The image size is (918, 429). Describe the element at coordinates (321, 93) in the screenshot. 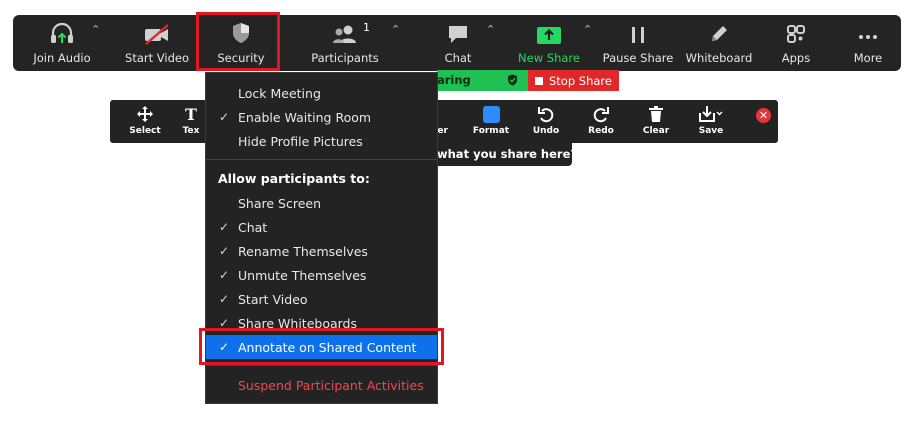

I see `menu-item-lock-meeting: Lock Meeting` at that location.